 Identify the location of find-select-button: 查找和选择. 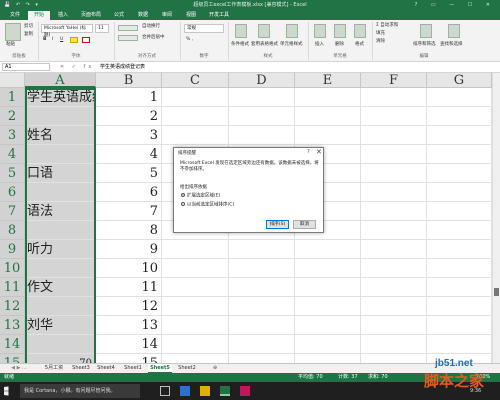
(451, 45).